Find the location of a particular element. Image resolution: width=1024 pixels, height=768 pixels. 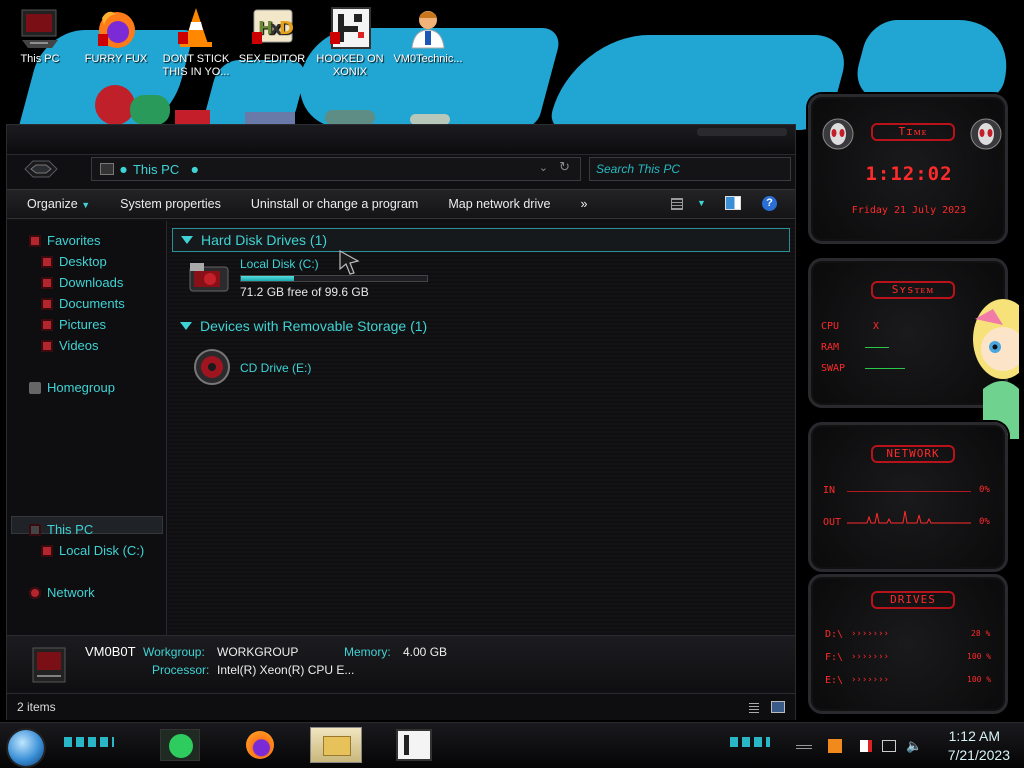

network-icon is located at coordinates (35, 592).